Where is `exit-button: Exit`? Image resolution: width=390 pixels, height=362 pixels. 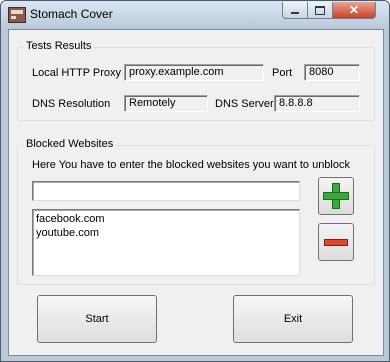
exit-button: Exit is located at coordinates (293, 319).